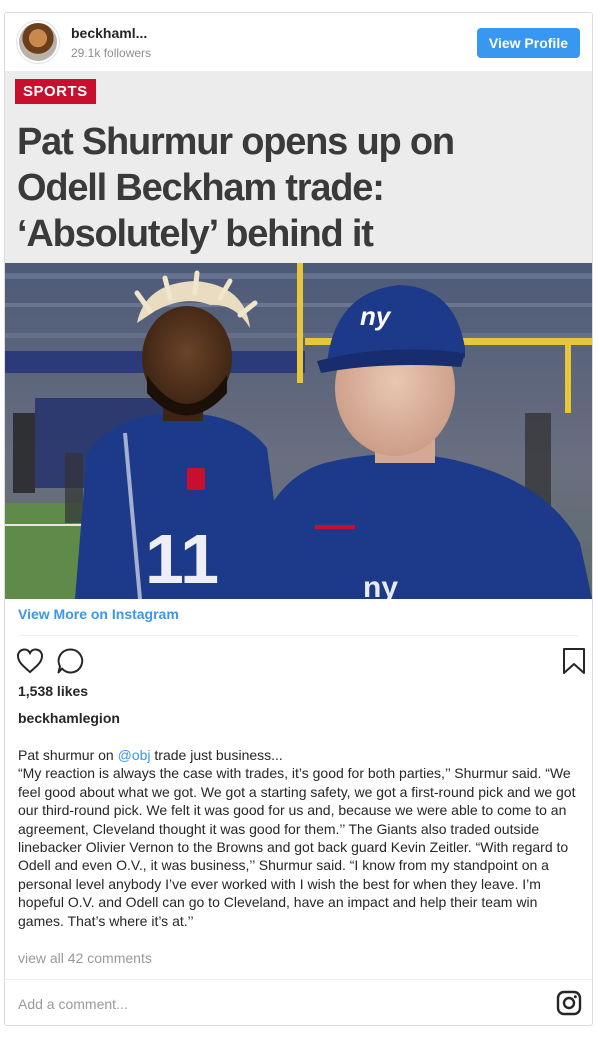 The width and height of the screenshot is (600, 1039). I want to click on caption-intro: Pat shurmur on, so click(68, 755).